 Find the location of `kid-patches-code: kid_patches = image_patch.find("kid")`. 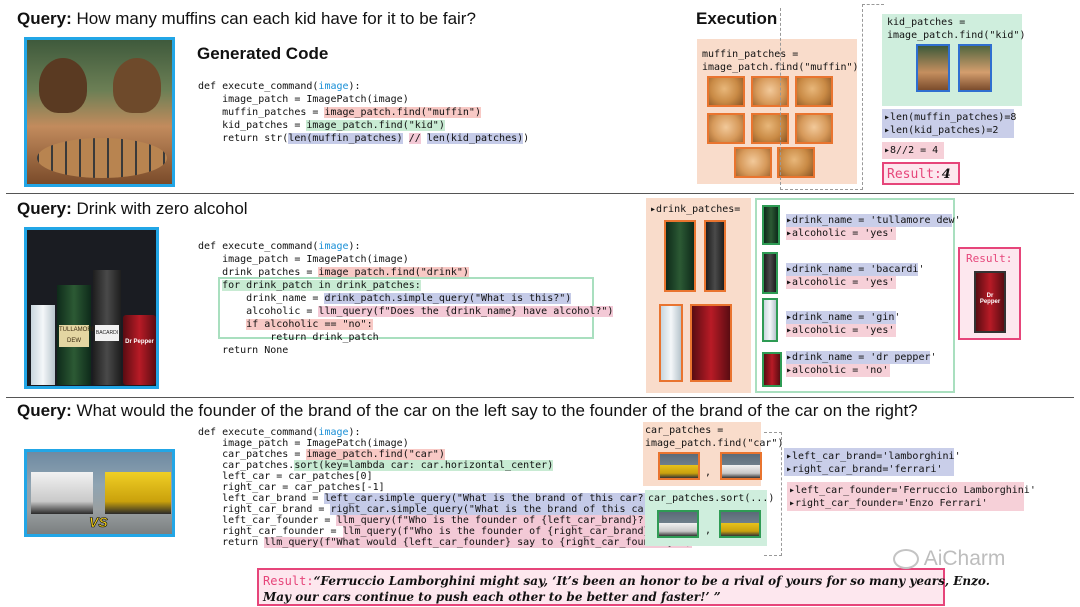

kid-patches-code: kid_patches = image_patch.find("kid") is located at coordinates (956, 29).